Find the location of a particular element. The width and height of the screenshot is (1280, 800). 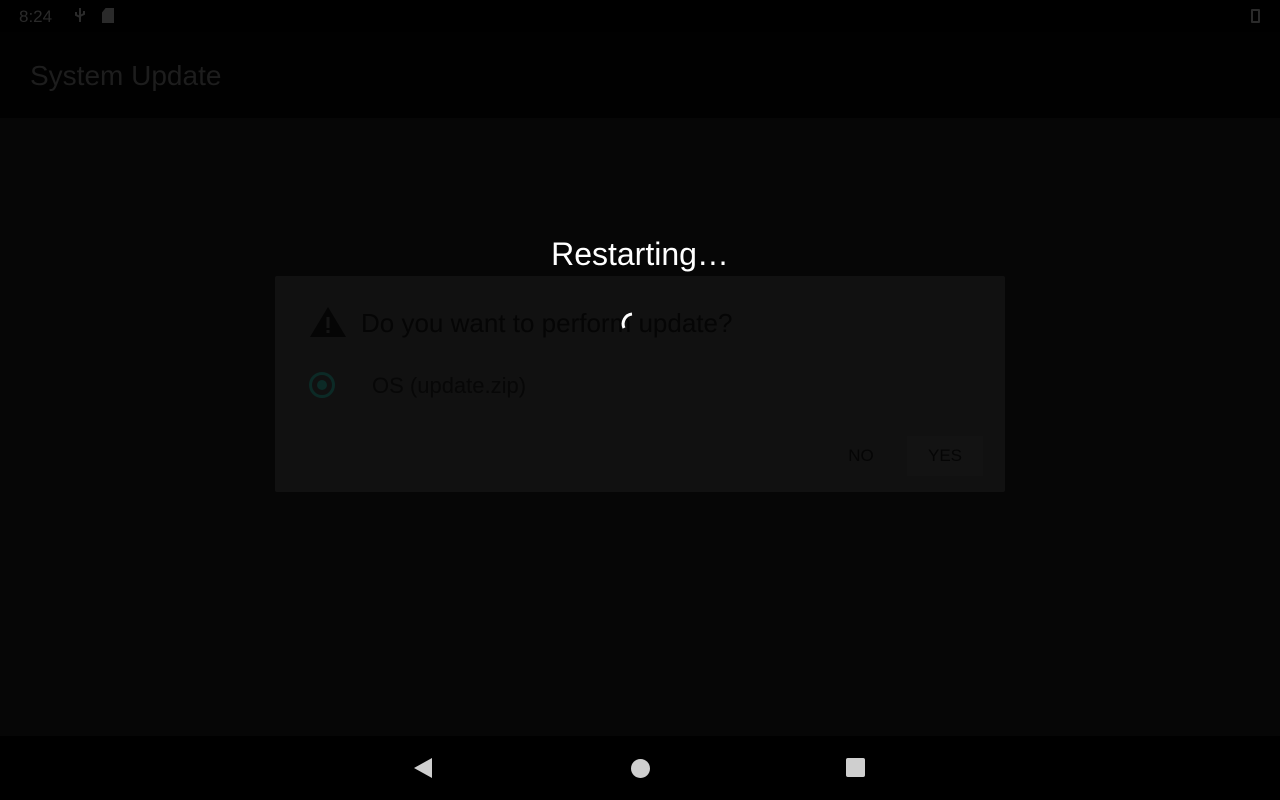

back-icon is located at coordinates (423, 768).